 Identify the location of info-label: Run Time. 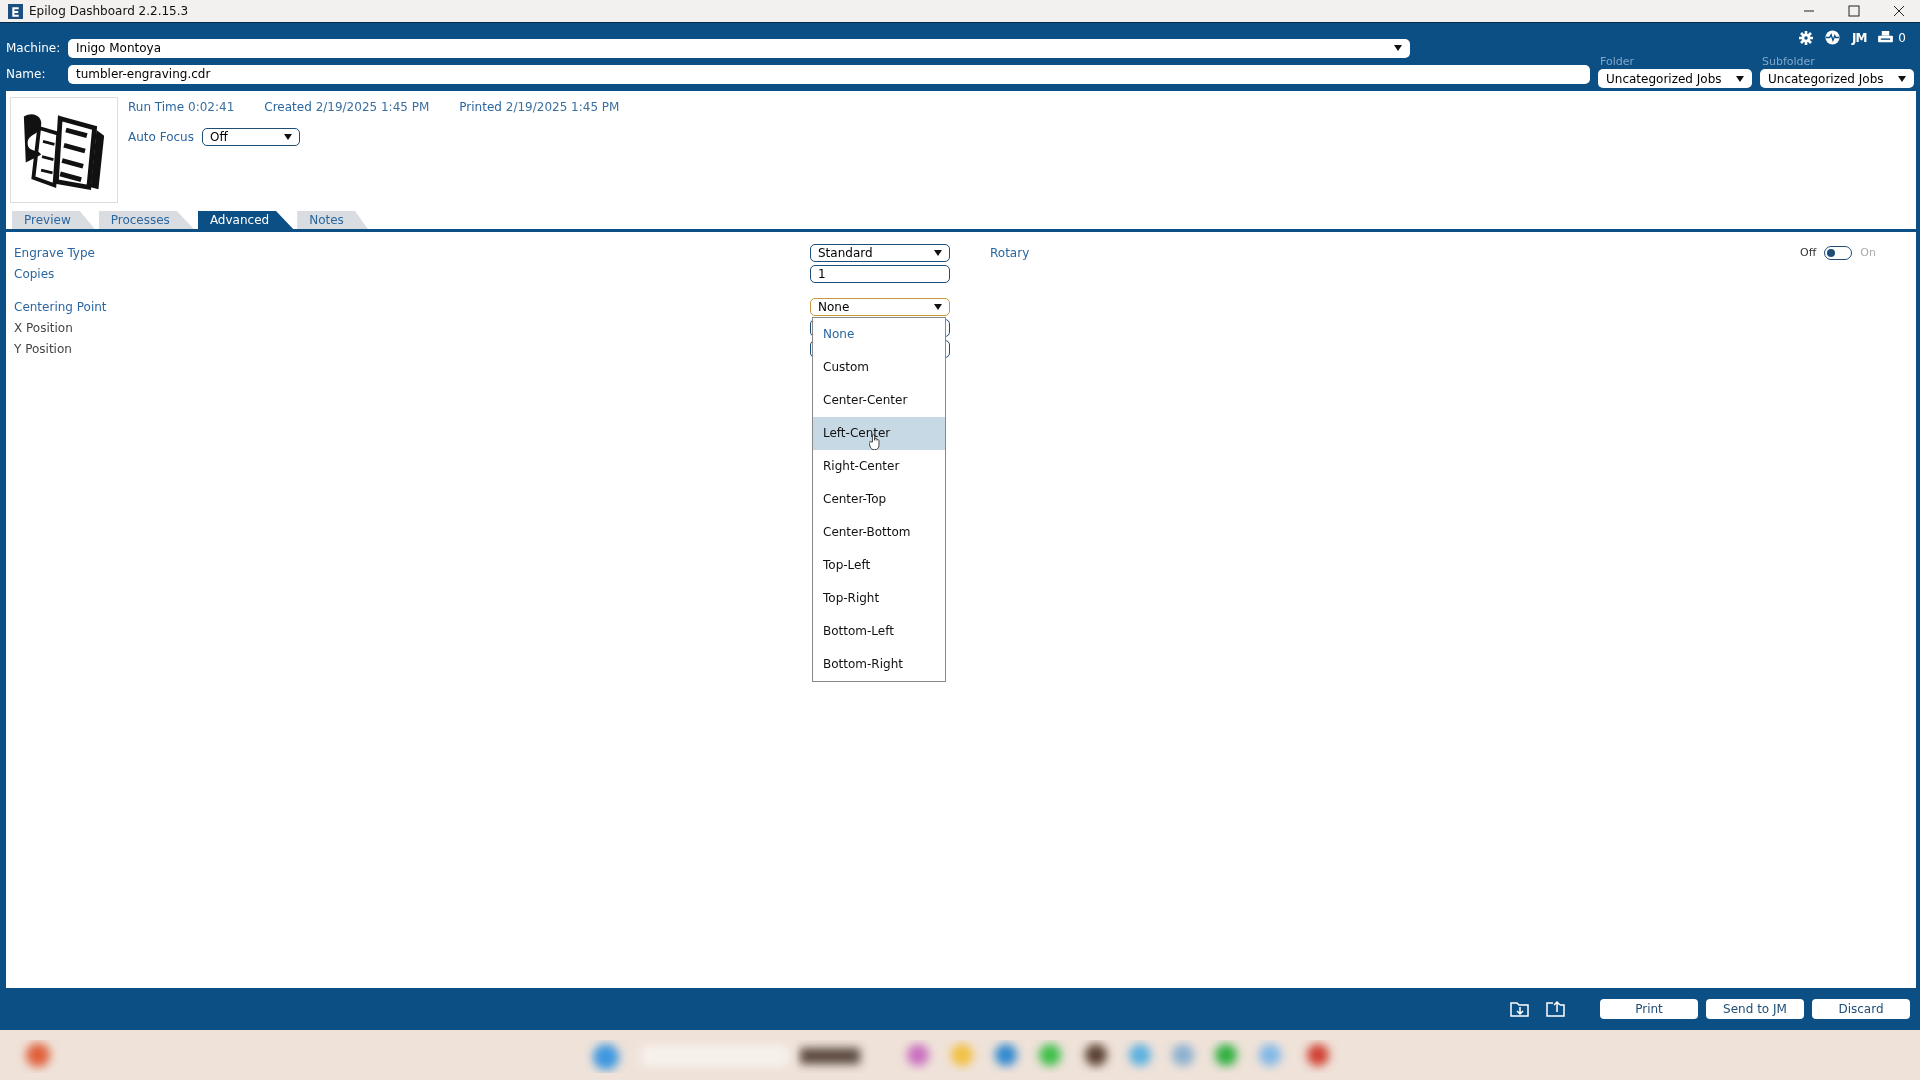
(156, 107).